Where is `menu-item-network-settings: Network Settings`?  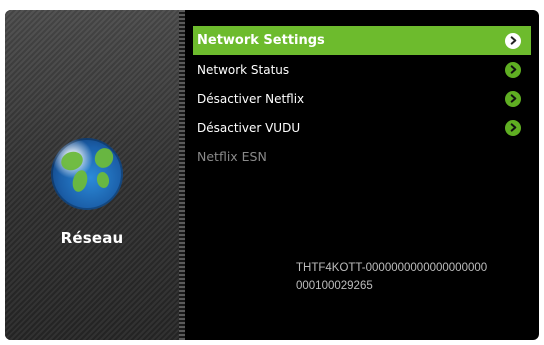 menu-item-network-settings: Network Settings is located at coordinates (362, 40).